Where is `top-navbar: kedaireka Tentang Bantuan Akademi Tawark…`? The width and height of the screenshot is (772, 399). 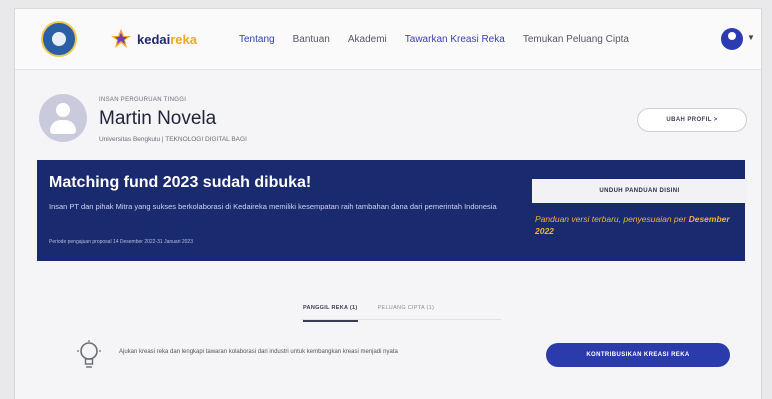
top-navbar: kedaireka Tentang Bantuan Akademi Tawark… is located at coordinates (388, 39).